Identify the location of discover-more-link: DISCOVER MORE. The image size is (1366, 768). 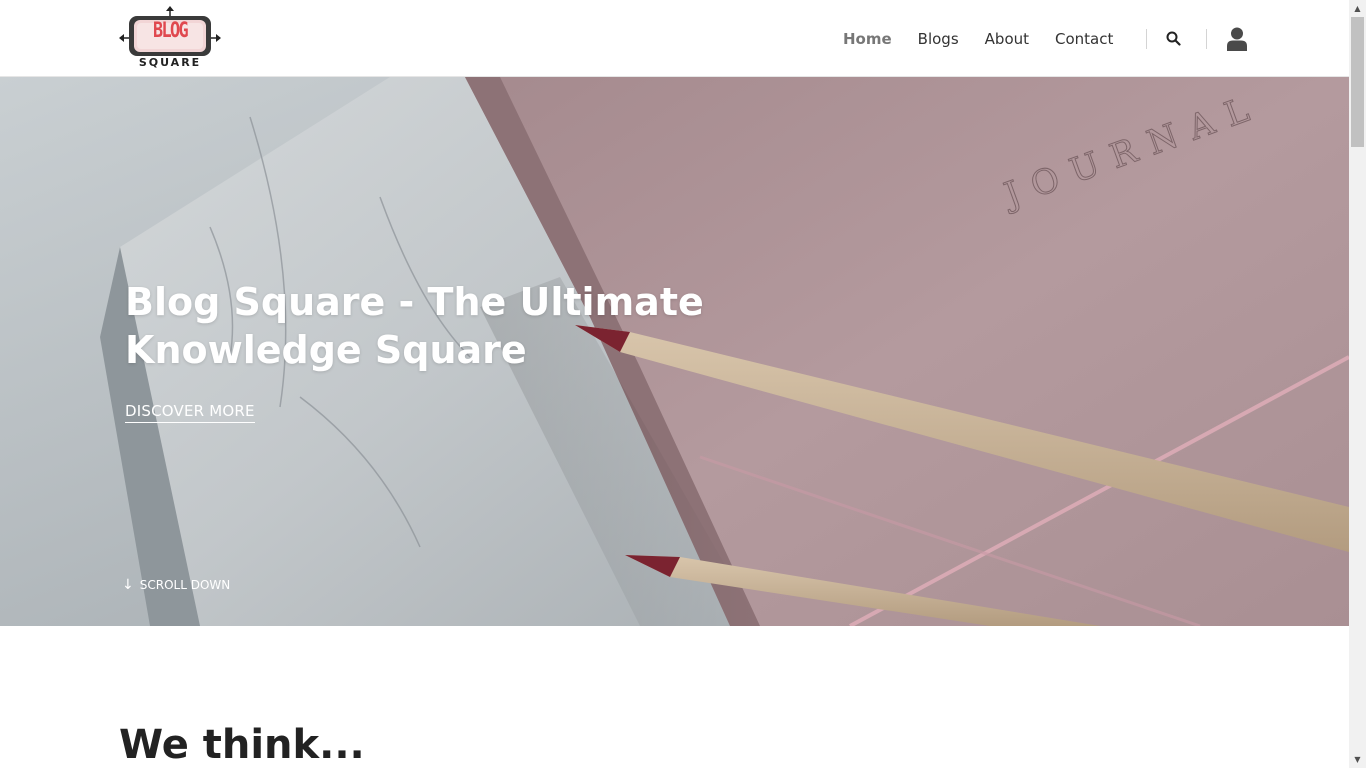
(190, 412).